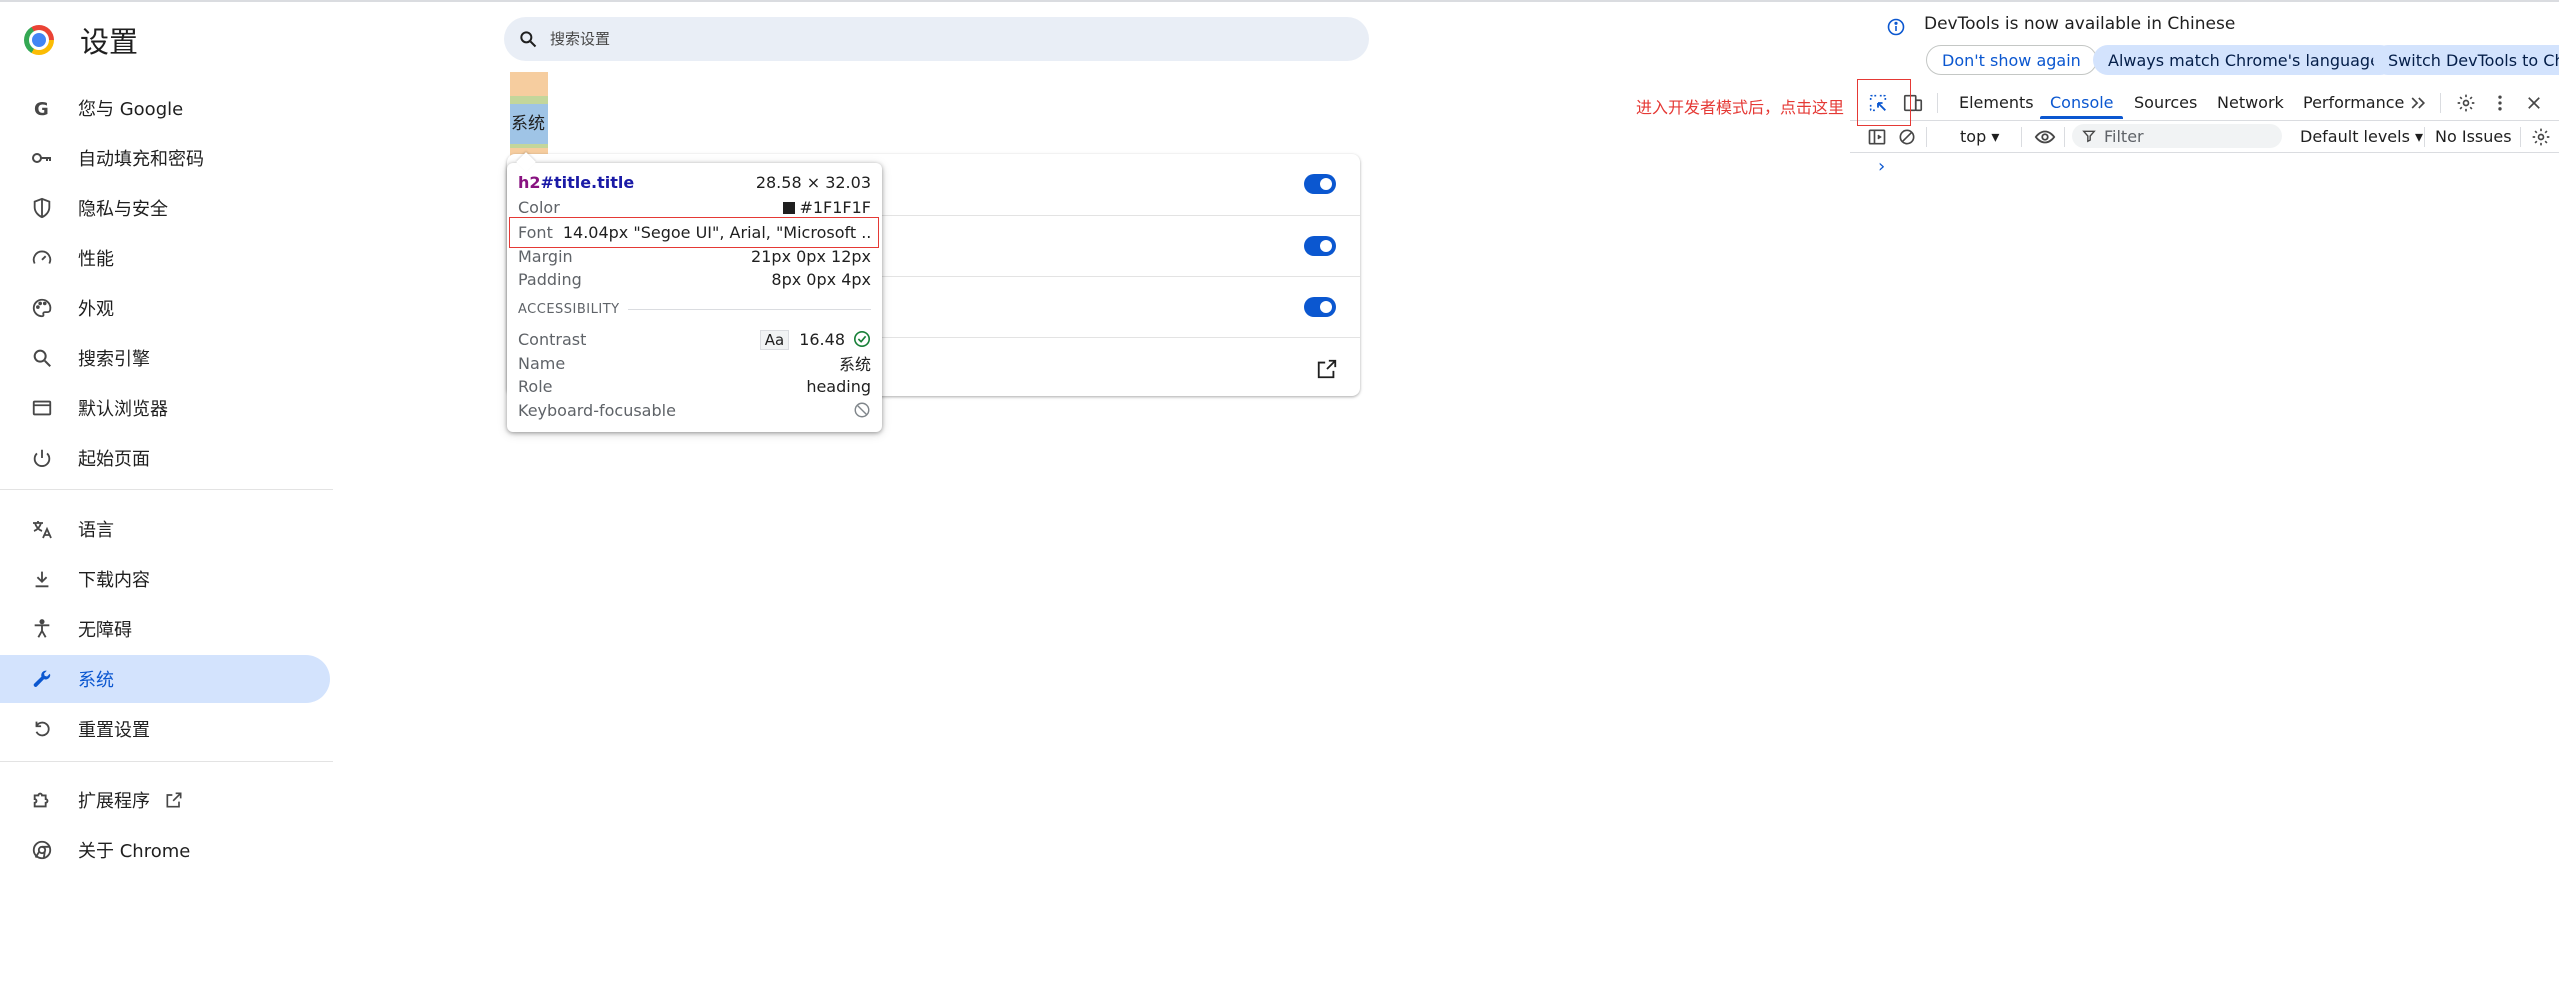 This screenshot has width=2559, height=989. I want to click on sidebar-item-appearance: 外观, so click(165, 308).